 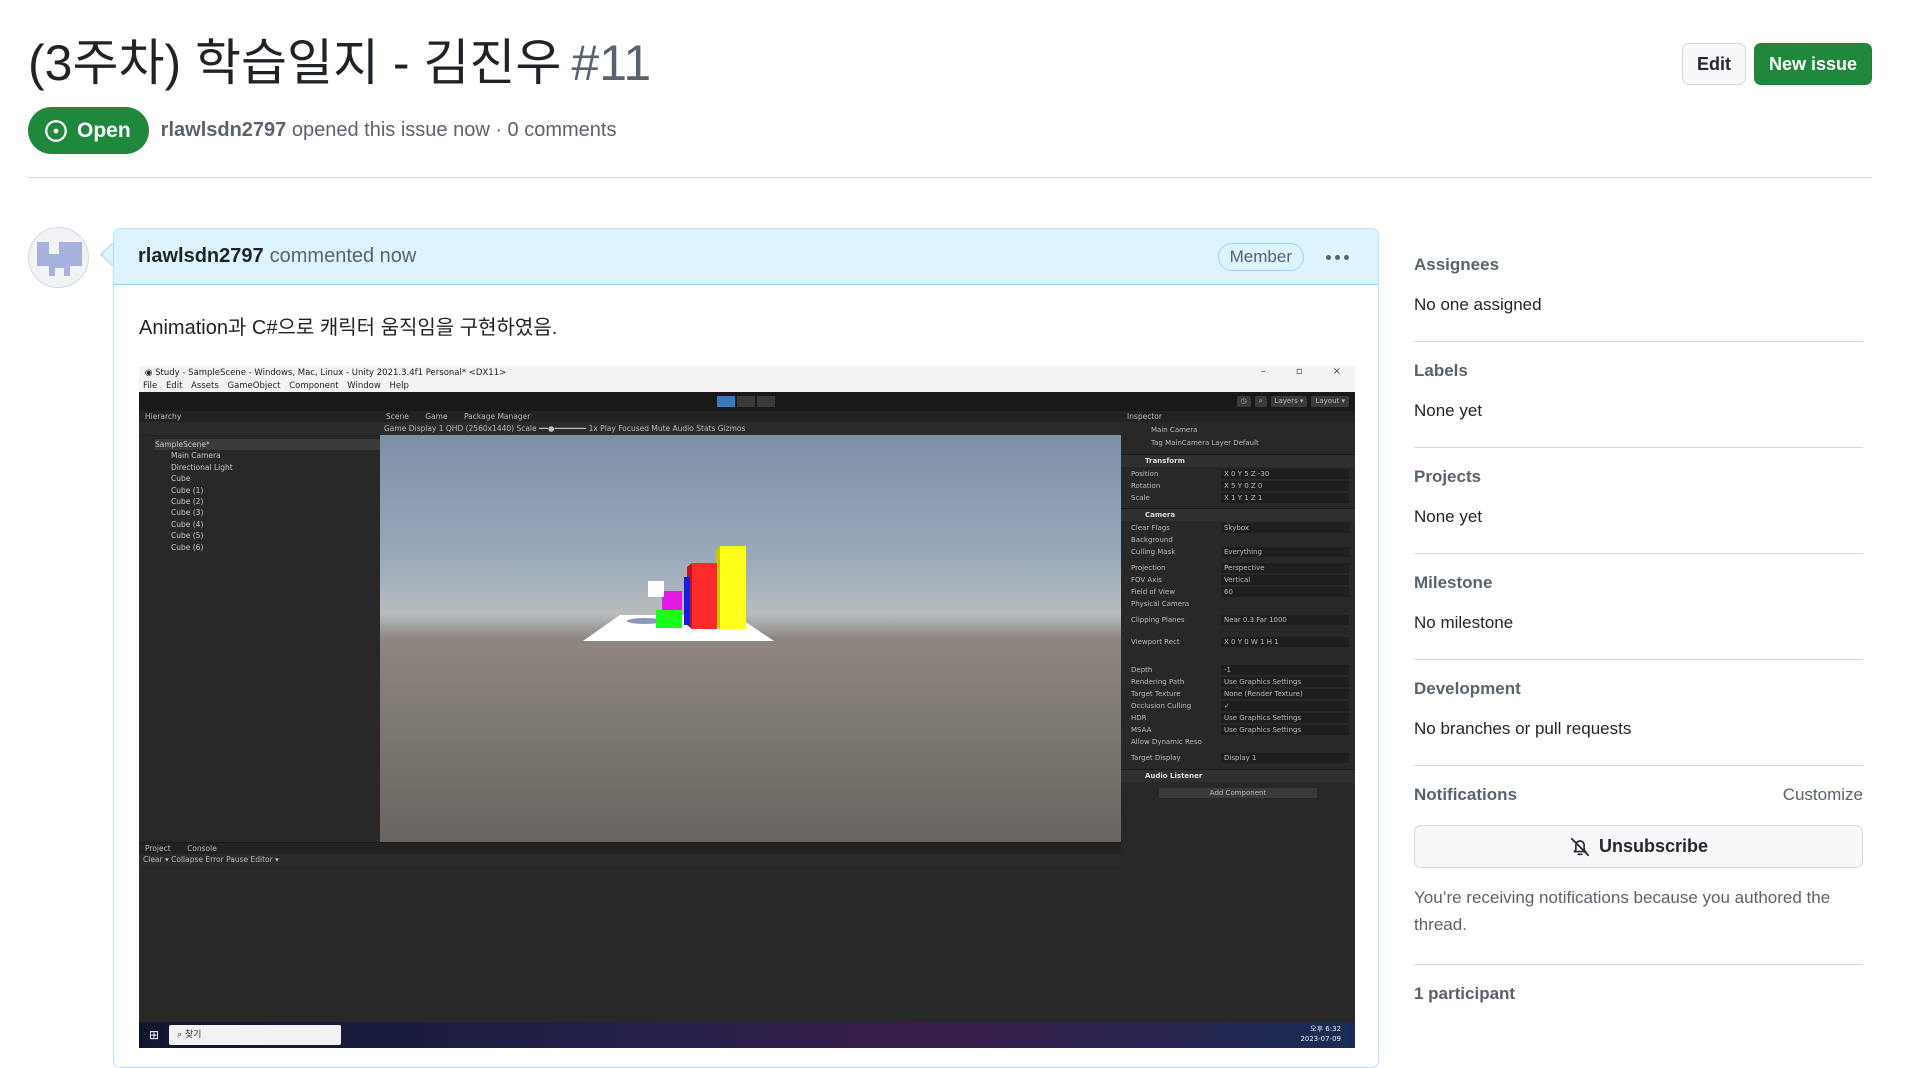 What do you see at coordinates (1240, 718) in the screenshot?
I see `camera-row: HDR Use Graphics Settings` at bounding box center [1240, 718].